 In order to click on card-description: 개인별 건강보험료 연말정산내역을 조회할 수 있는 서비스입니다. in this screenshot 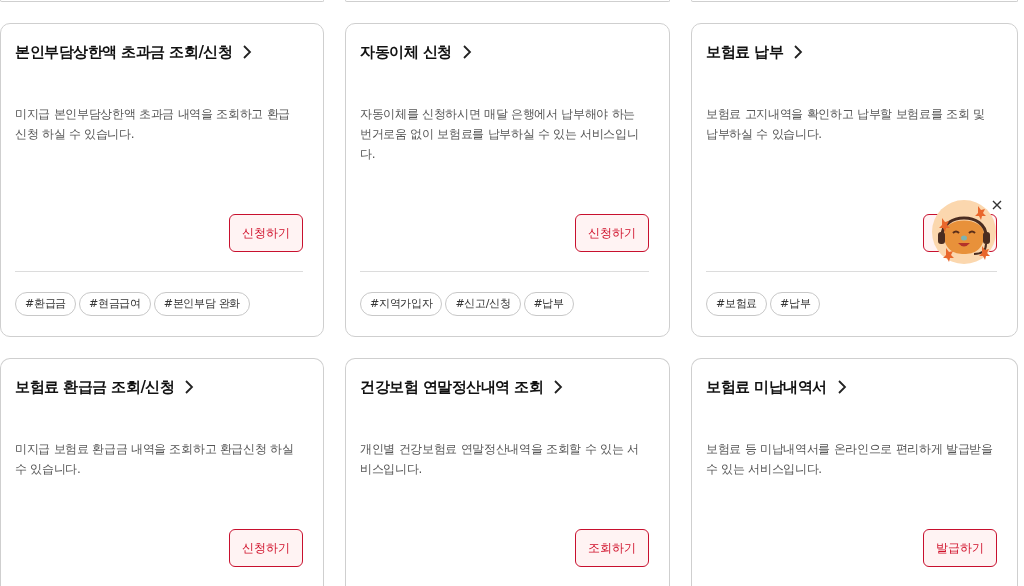, I will do `click(500, 459)`.